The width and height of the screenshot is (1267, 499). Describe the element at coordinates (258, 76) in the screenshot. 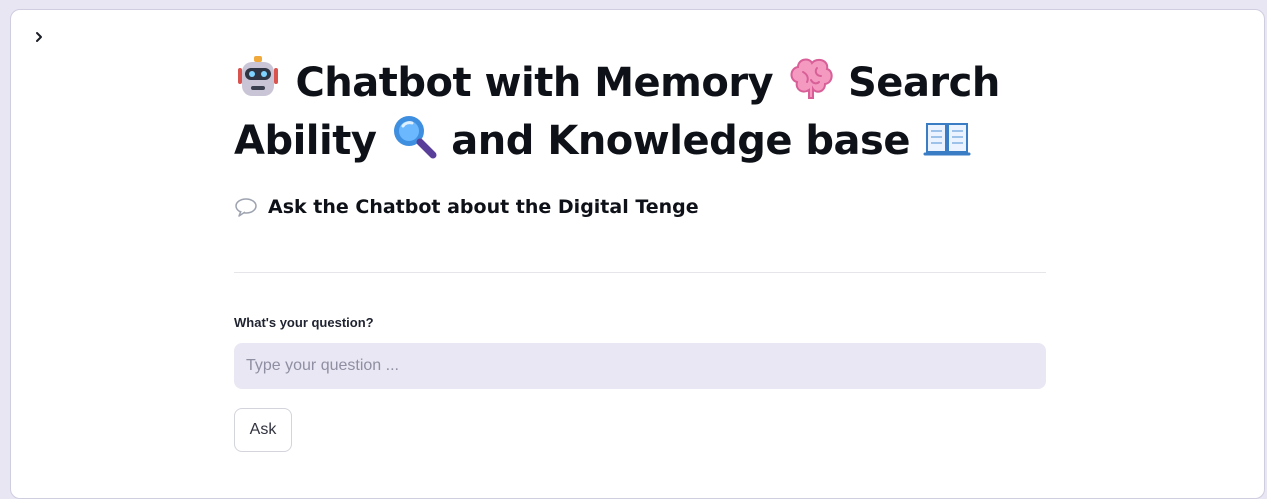

I see `robot-face-emoji-icon` at that location.